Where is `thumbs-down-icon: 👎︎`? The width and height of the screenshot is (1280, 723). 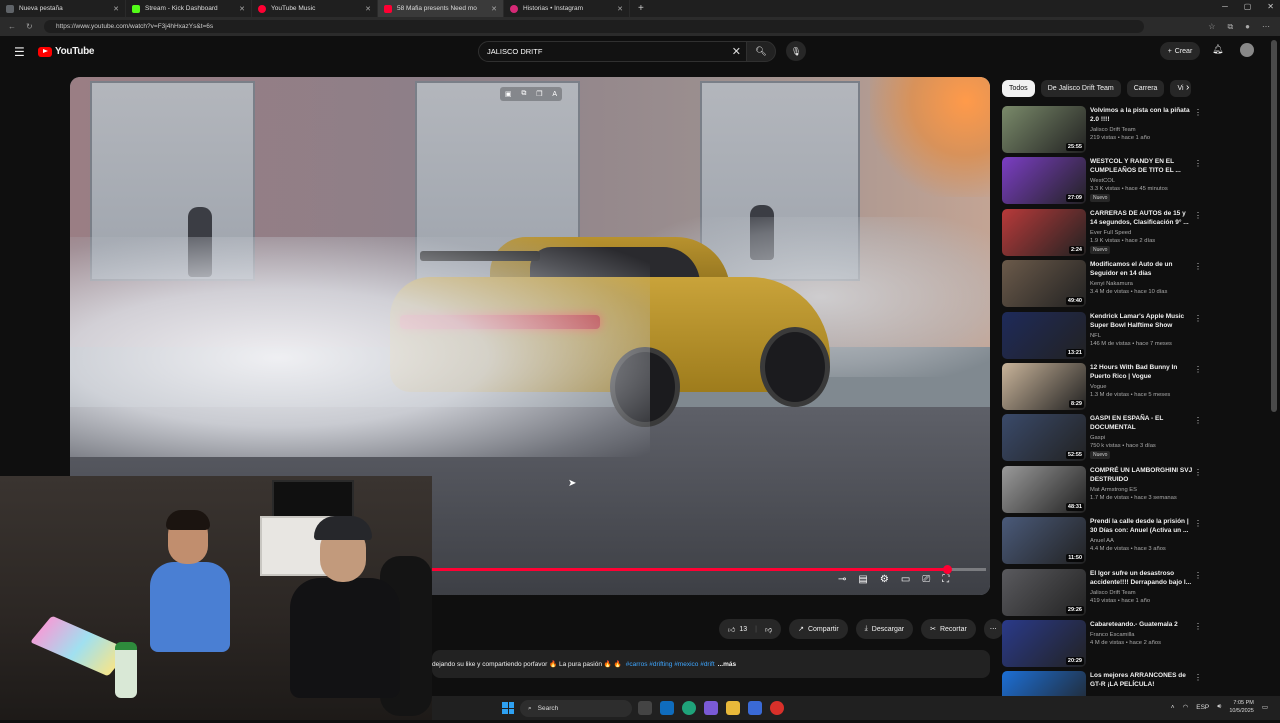
thumbs-down-icon: 👎︎ is located at coordinates (768, 629).